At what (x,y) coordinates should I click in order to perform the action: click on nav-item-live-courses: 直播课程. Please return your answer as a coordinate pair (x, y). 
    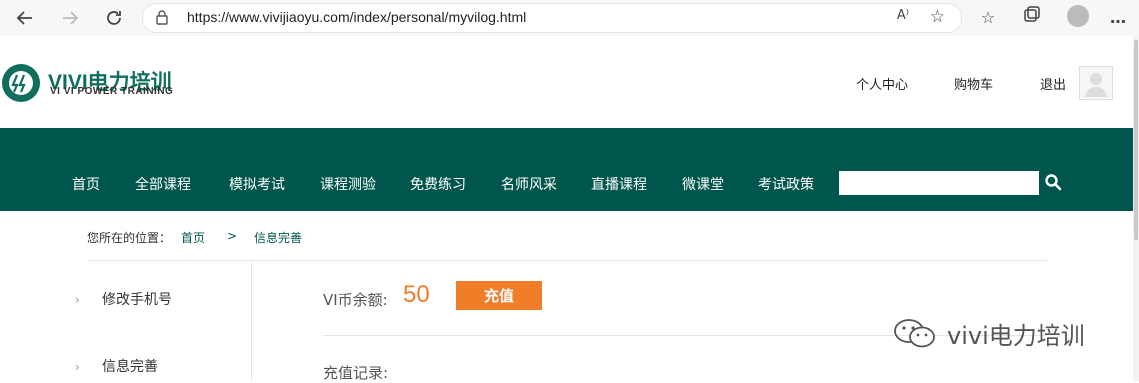
    Looking at the image, I should click on (619, 184).